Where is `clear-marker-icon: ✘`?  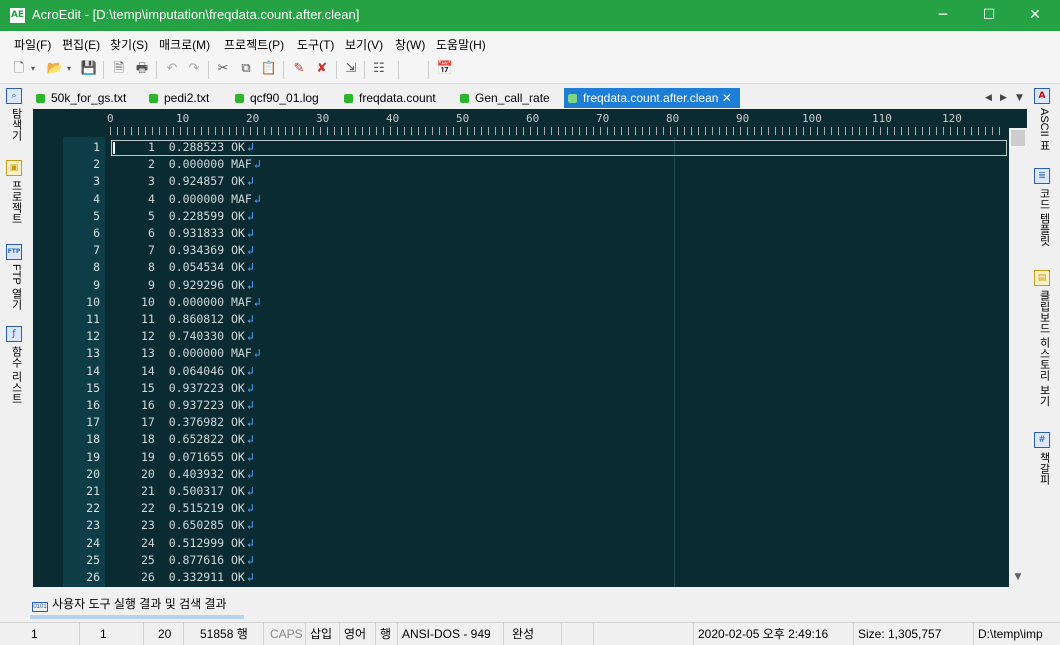
clear-marker-icon: ✘ is located at coordinates (322, 69).